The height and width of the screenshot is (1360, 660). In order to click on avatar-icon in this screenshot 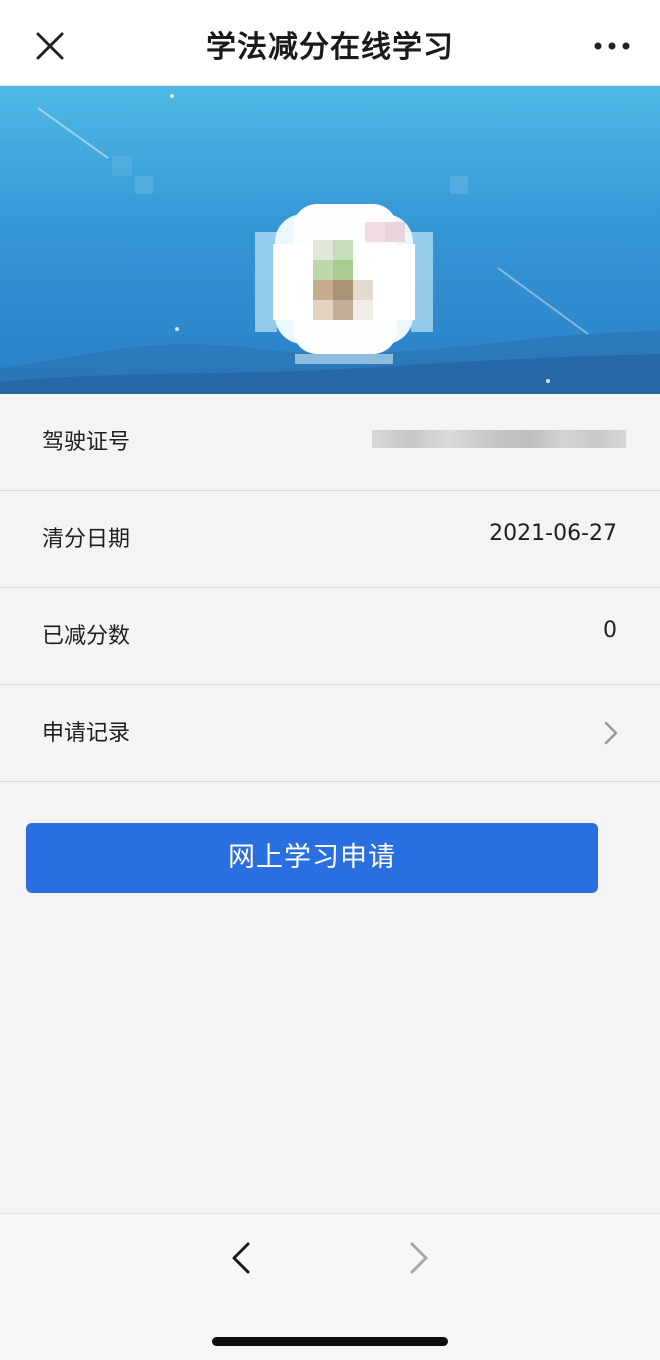, I will do `click(344, 284)`.